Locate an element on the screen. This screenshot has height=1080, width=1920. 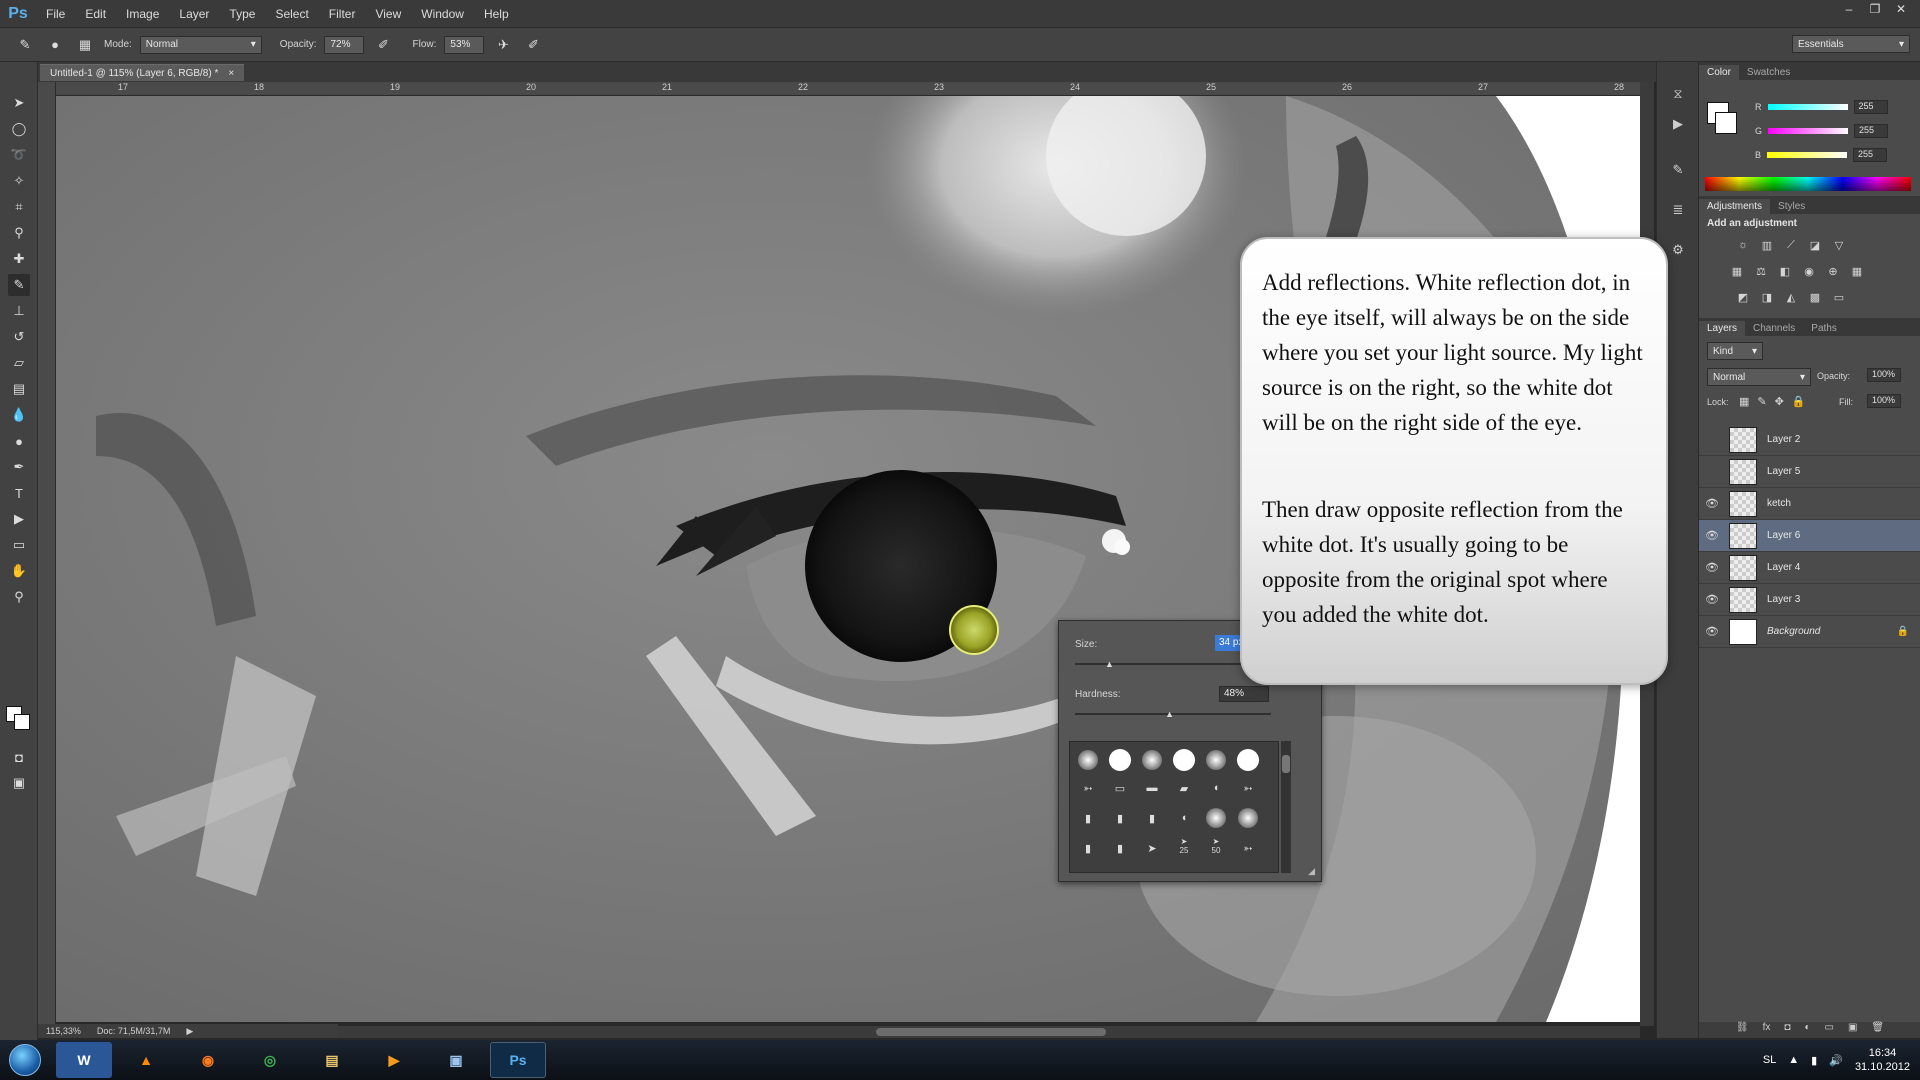
invert-icon: ◩ is located at coordinates (1743, 297).